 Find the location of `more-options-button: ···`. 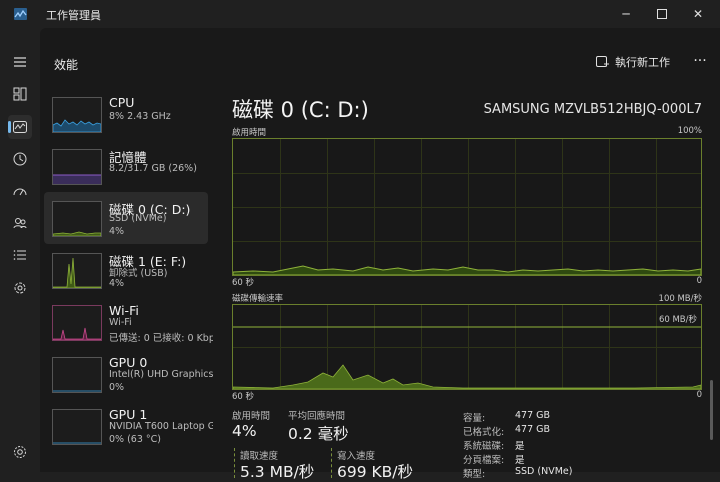

more-options-button: ··· is located at coordinates (700, 62).